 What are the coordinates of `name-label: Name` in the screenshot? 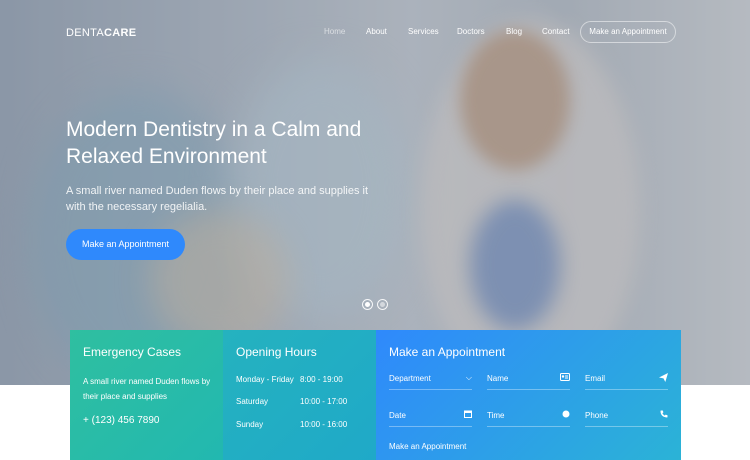 It's located at (498, 378).